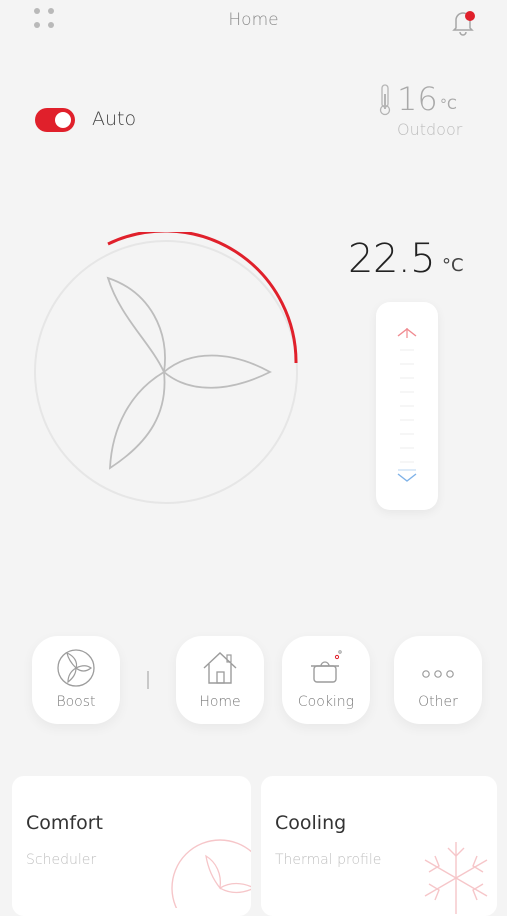  What do you see at coordinates (114, 119) in the screenshot?
I see `auto-label: Auto` at bounding box center [114, 119].